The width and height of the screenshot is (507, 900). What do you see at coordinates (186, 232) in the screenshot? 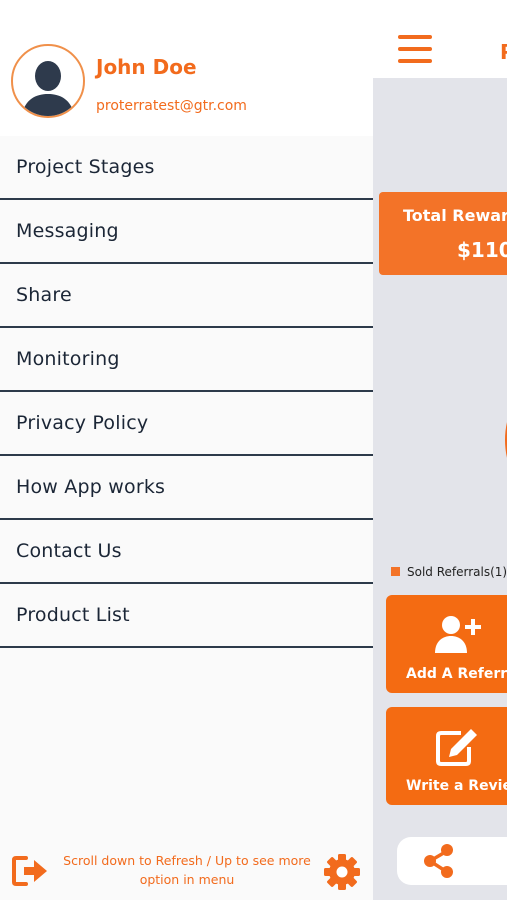
I see `menu-item-messaging: Messaging` at bounding box center [186, 232].